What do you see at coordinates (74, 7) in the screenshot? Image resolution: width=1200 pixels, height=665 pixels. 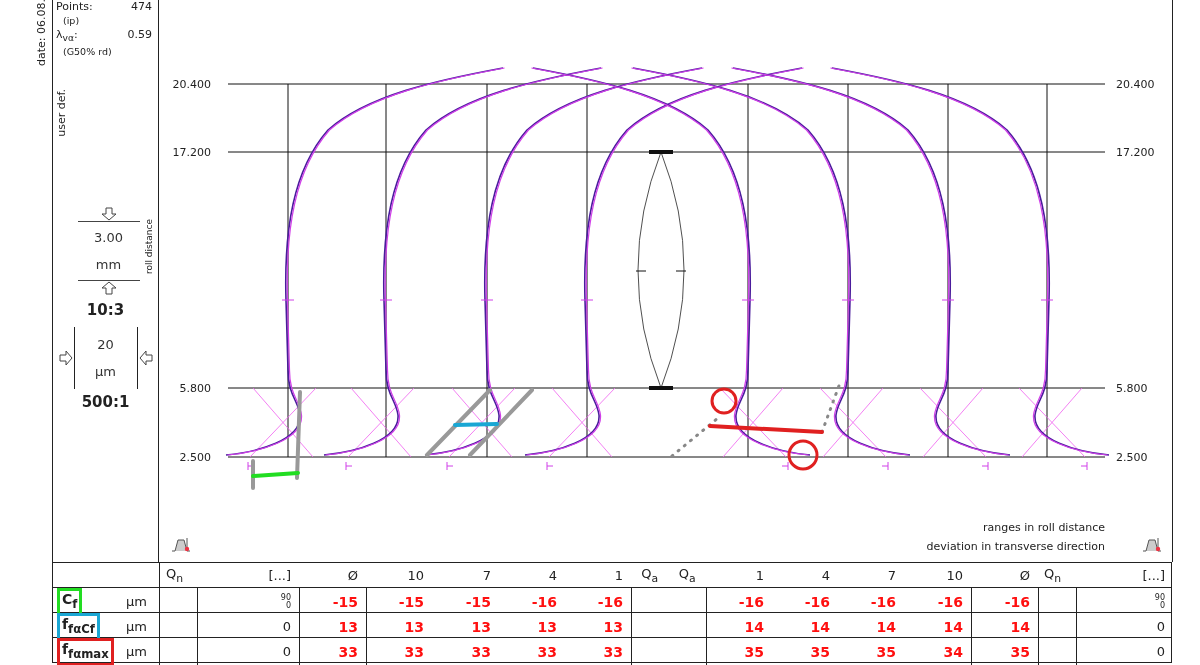 I see `points-label: Points:` at bounding box center [74, 7].